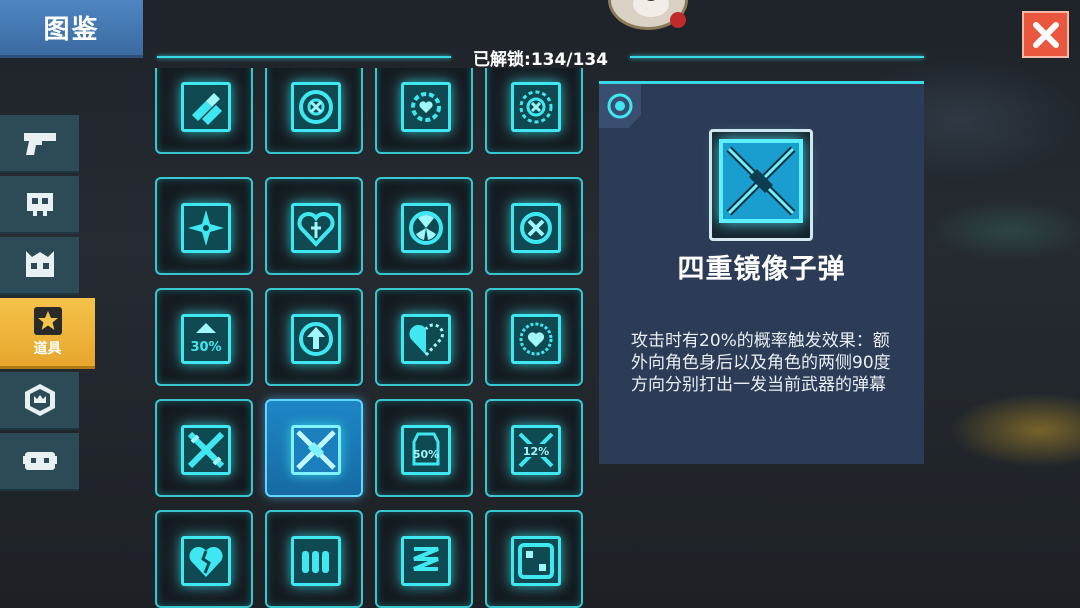 This screenshot has width=1080, height=608. I want to click on close-icon, so click(1045, 34).